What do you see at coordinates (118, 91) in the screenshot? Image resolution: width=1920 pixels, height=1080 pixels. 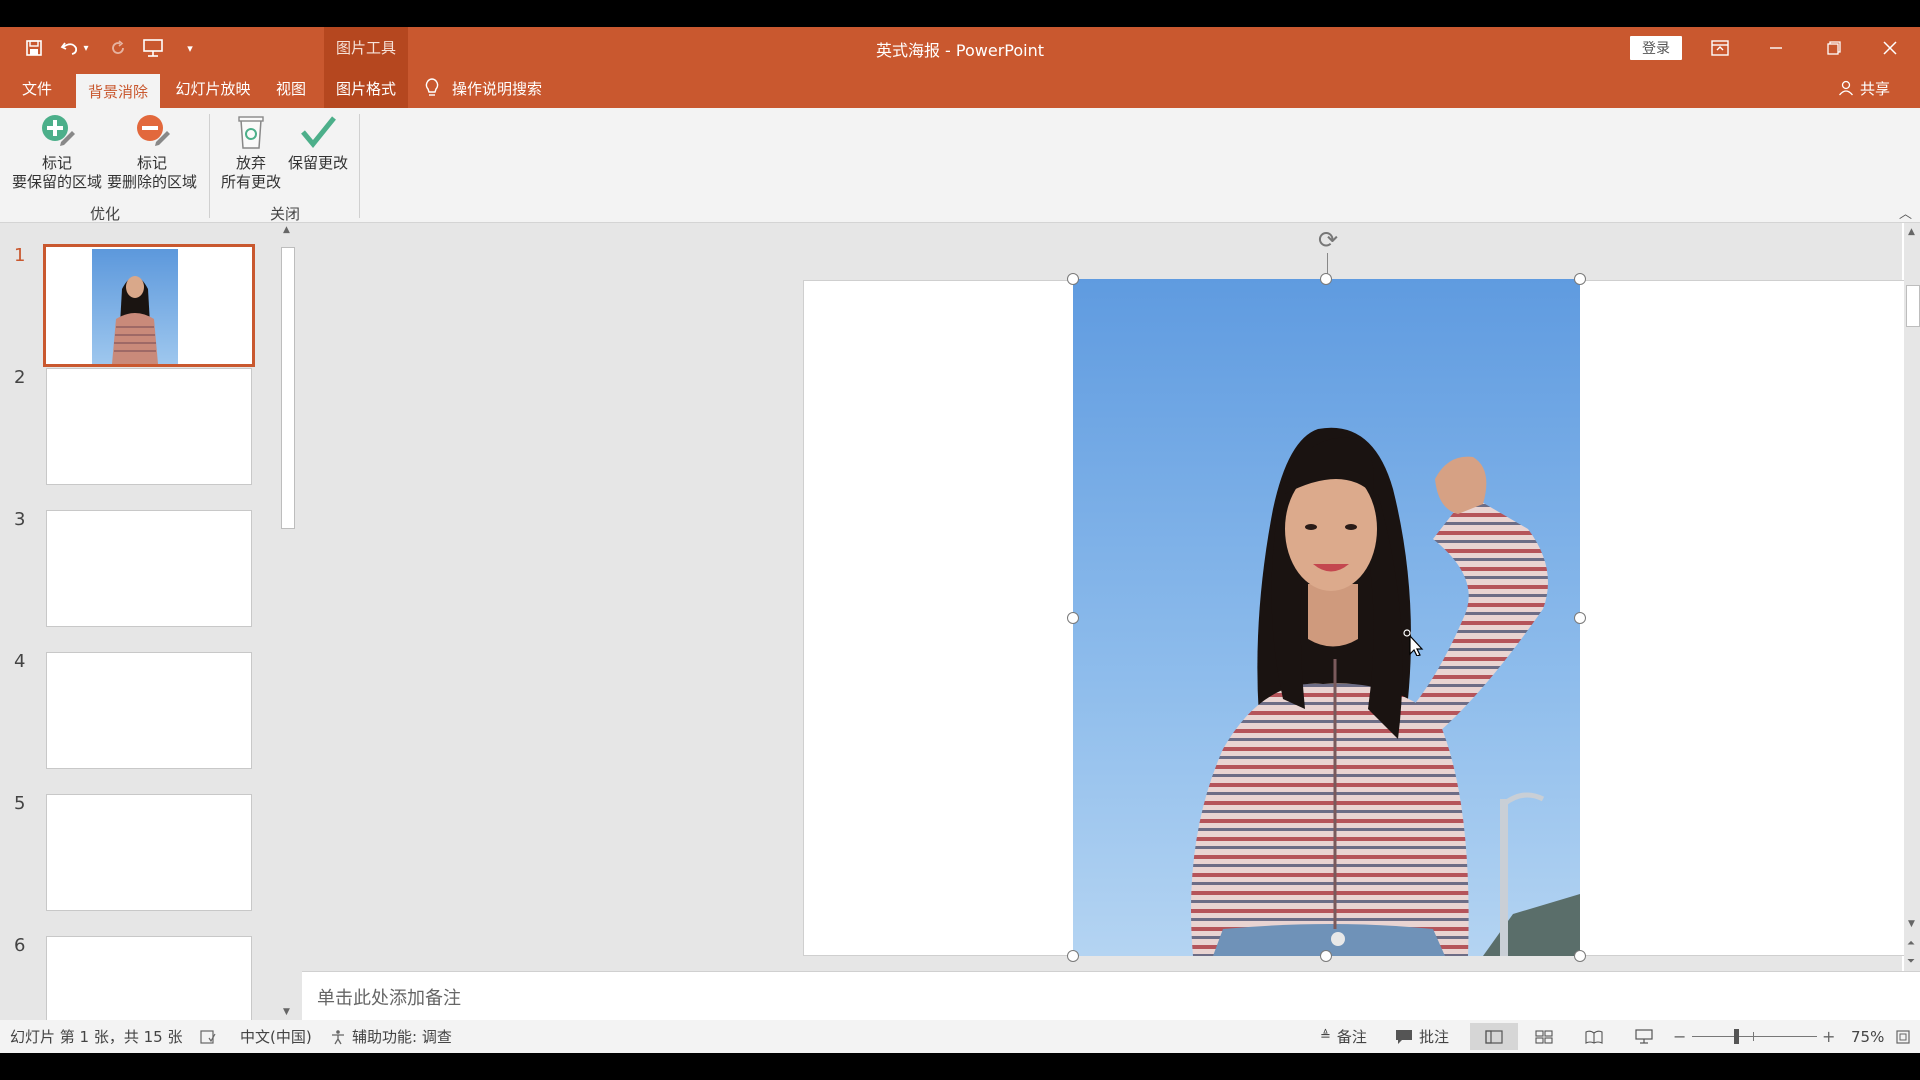 I see `tab-background-removal: 背景消除` at bounding box center [118, 91].